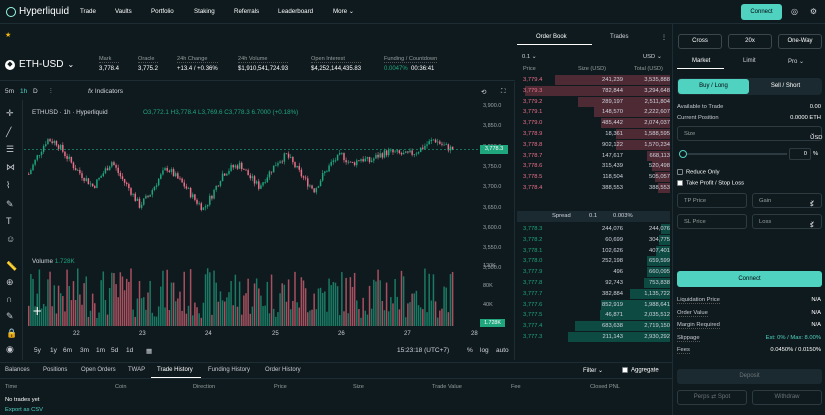 Image resolution: width=825 pixels, height=415 pixels. What do you see at coordinates (712, 221) in the screenshot?
I see `sl-price-input: SL Price` at bounding box center [712, 221].